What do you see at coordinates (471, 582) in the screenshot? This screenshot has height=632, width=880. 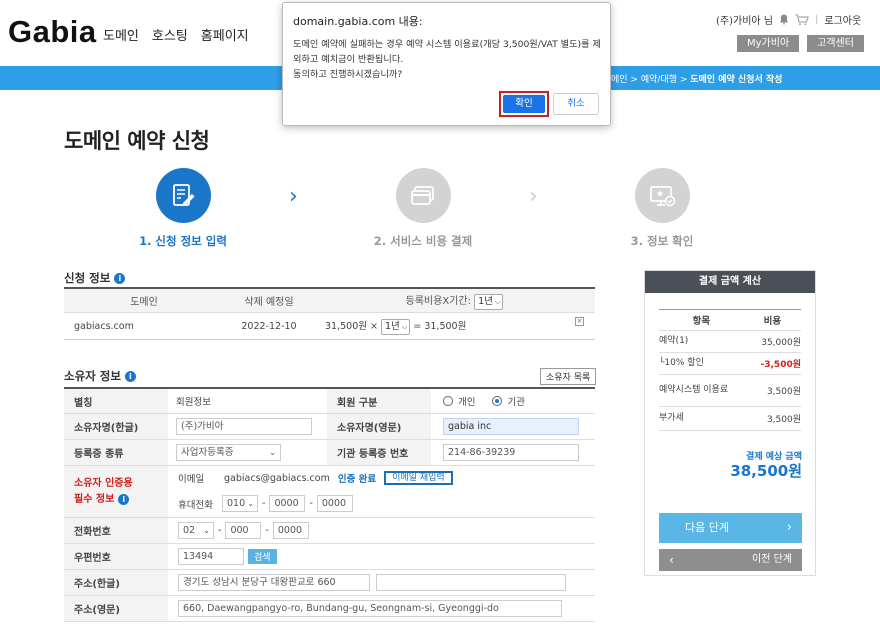 I see `address-kr-detail-input` at bounding box center [471, 582].